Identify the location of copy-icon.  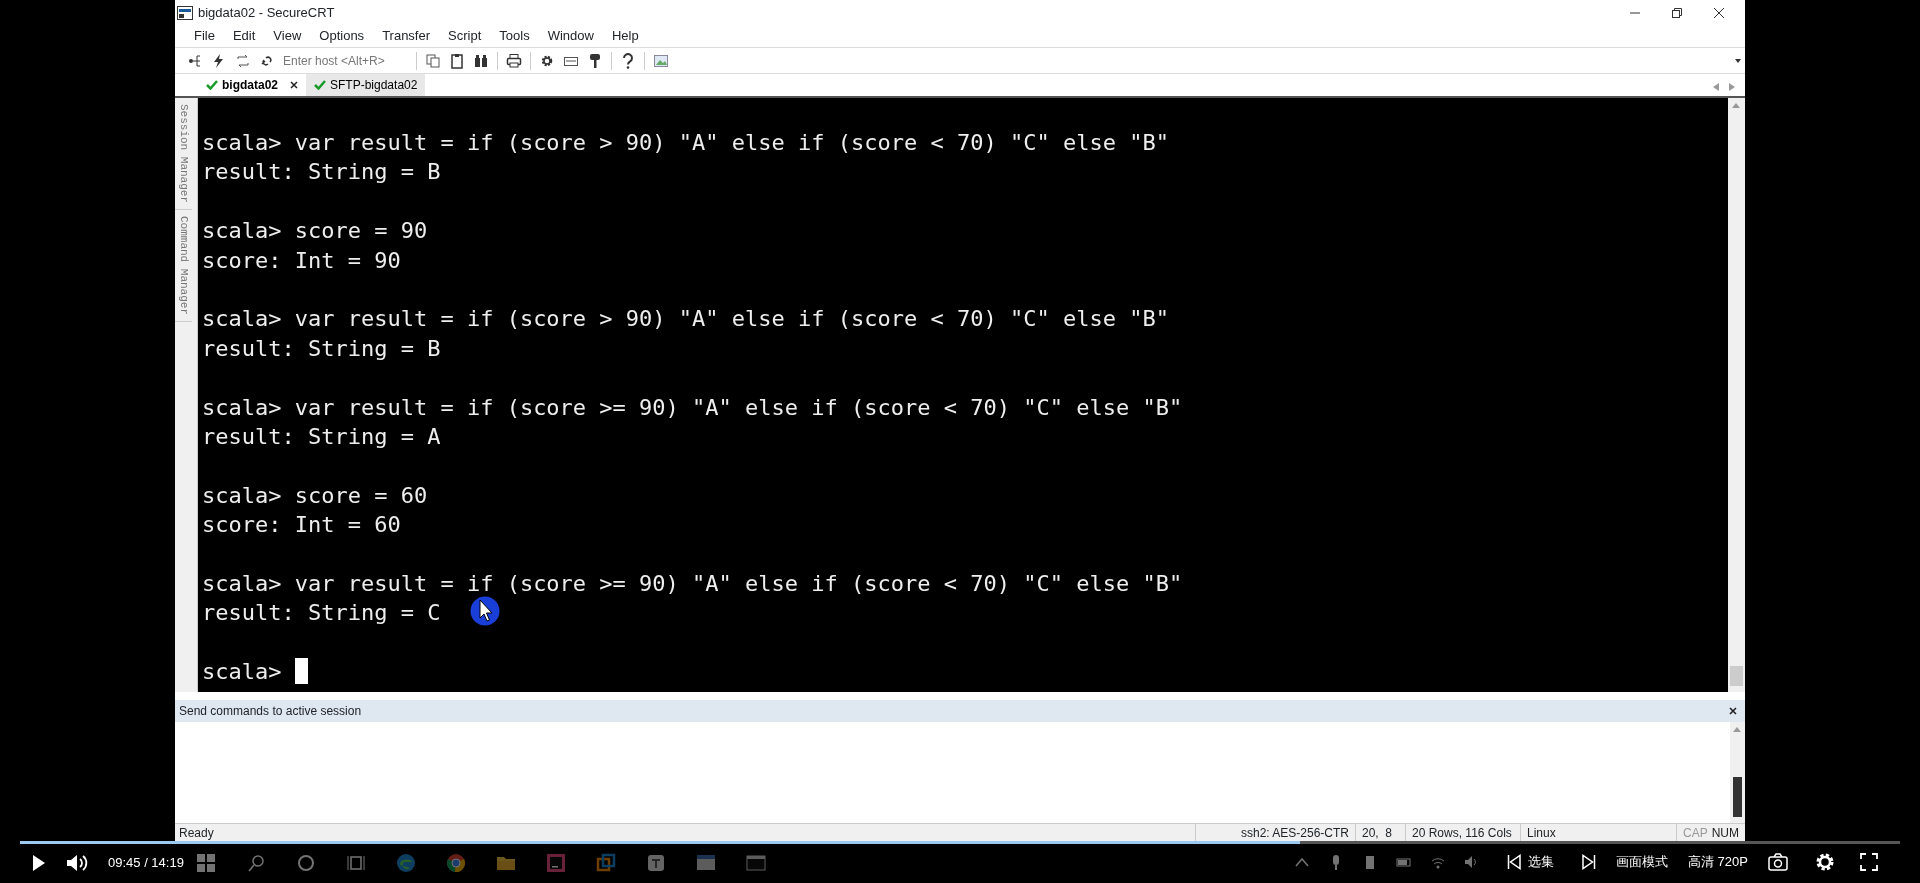
(433, 60).